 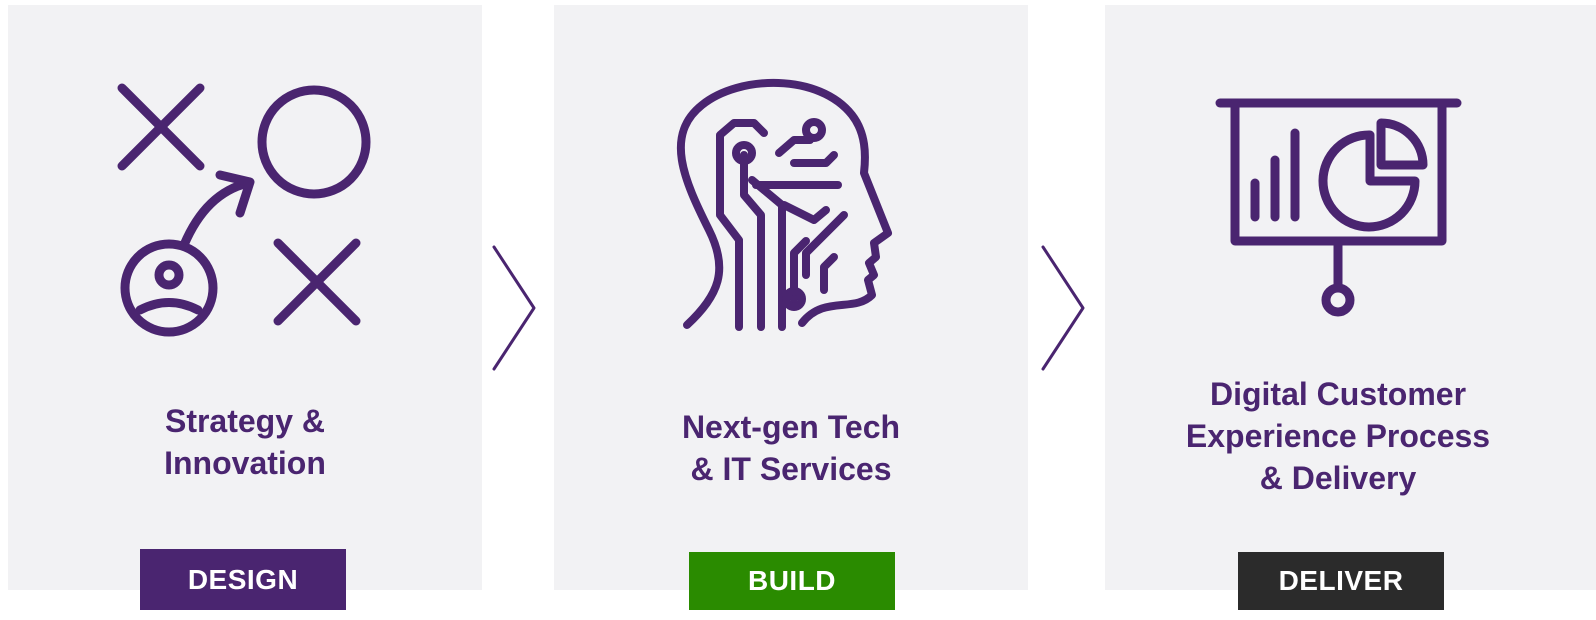 I want to click on strategy-icon: $, so click(x=244, y=210).